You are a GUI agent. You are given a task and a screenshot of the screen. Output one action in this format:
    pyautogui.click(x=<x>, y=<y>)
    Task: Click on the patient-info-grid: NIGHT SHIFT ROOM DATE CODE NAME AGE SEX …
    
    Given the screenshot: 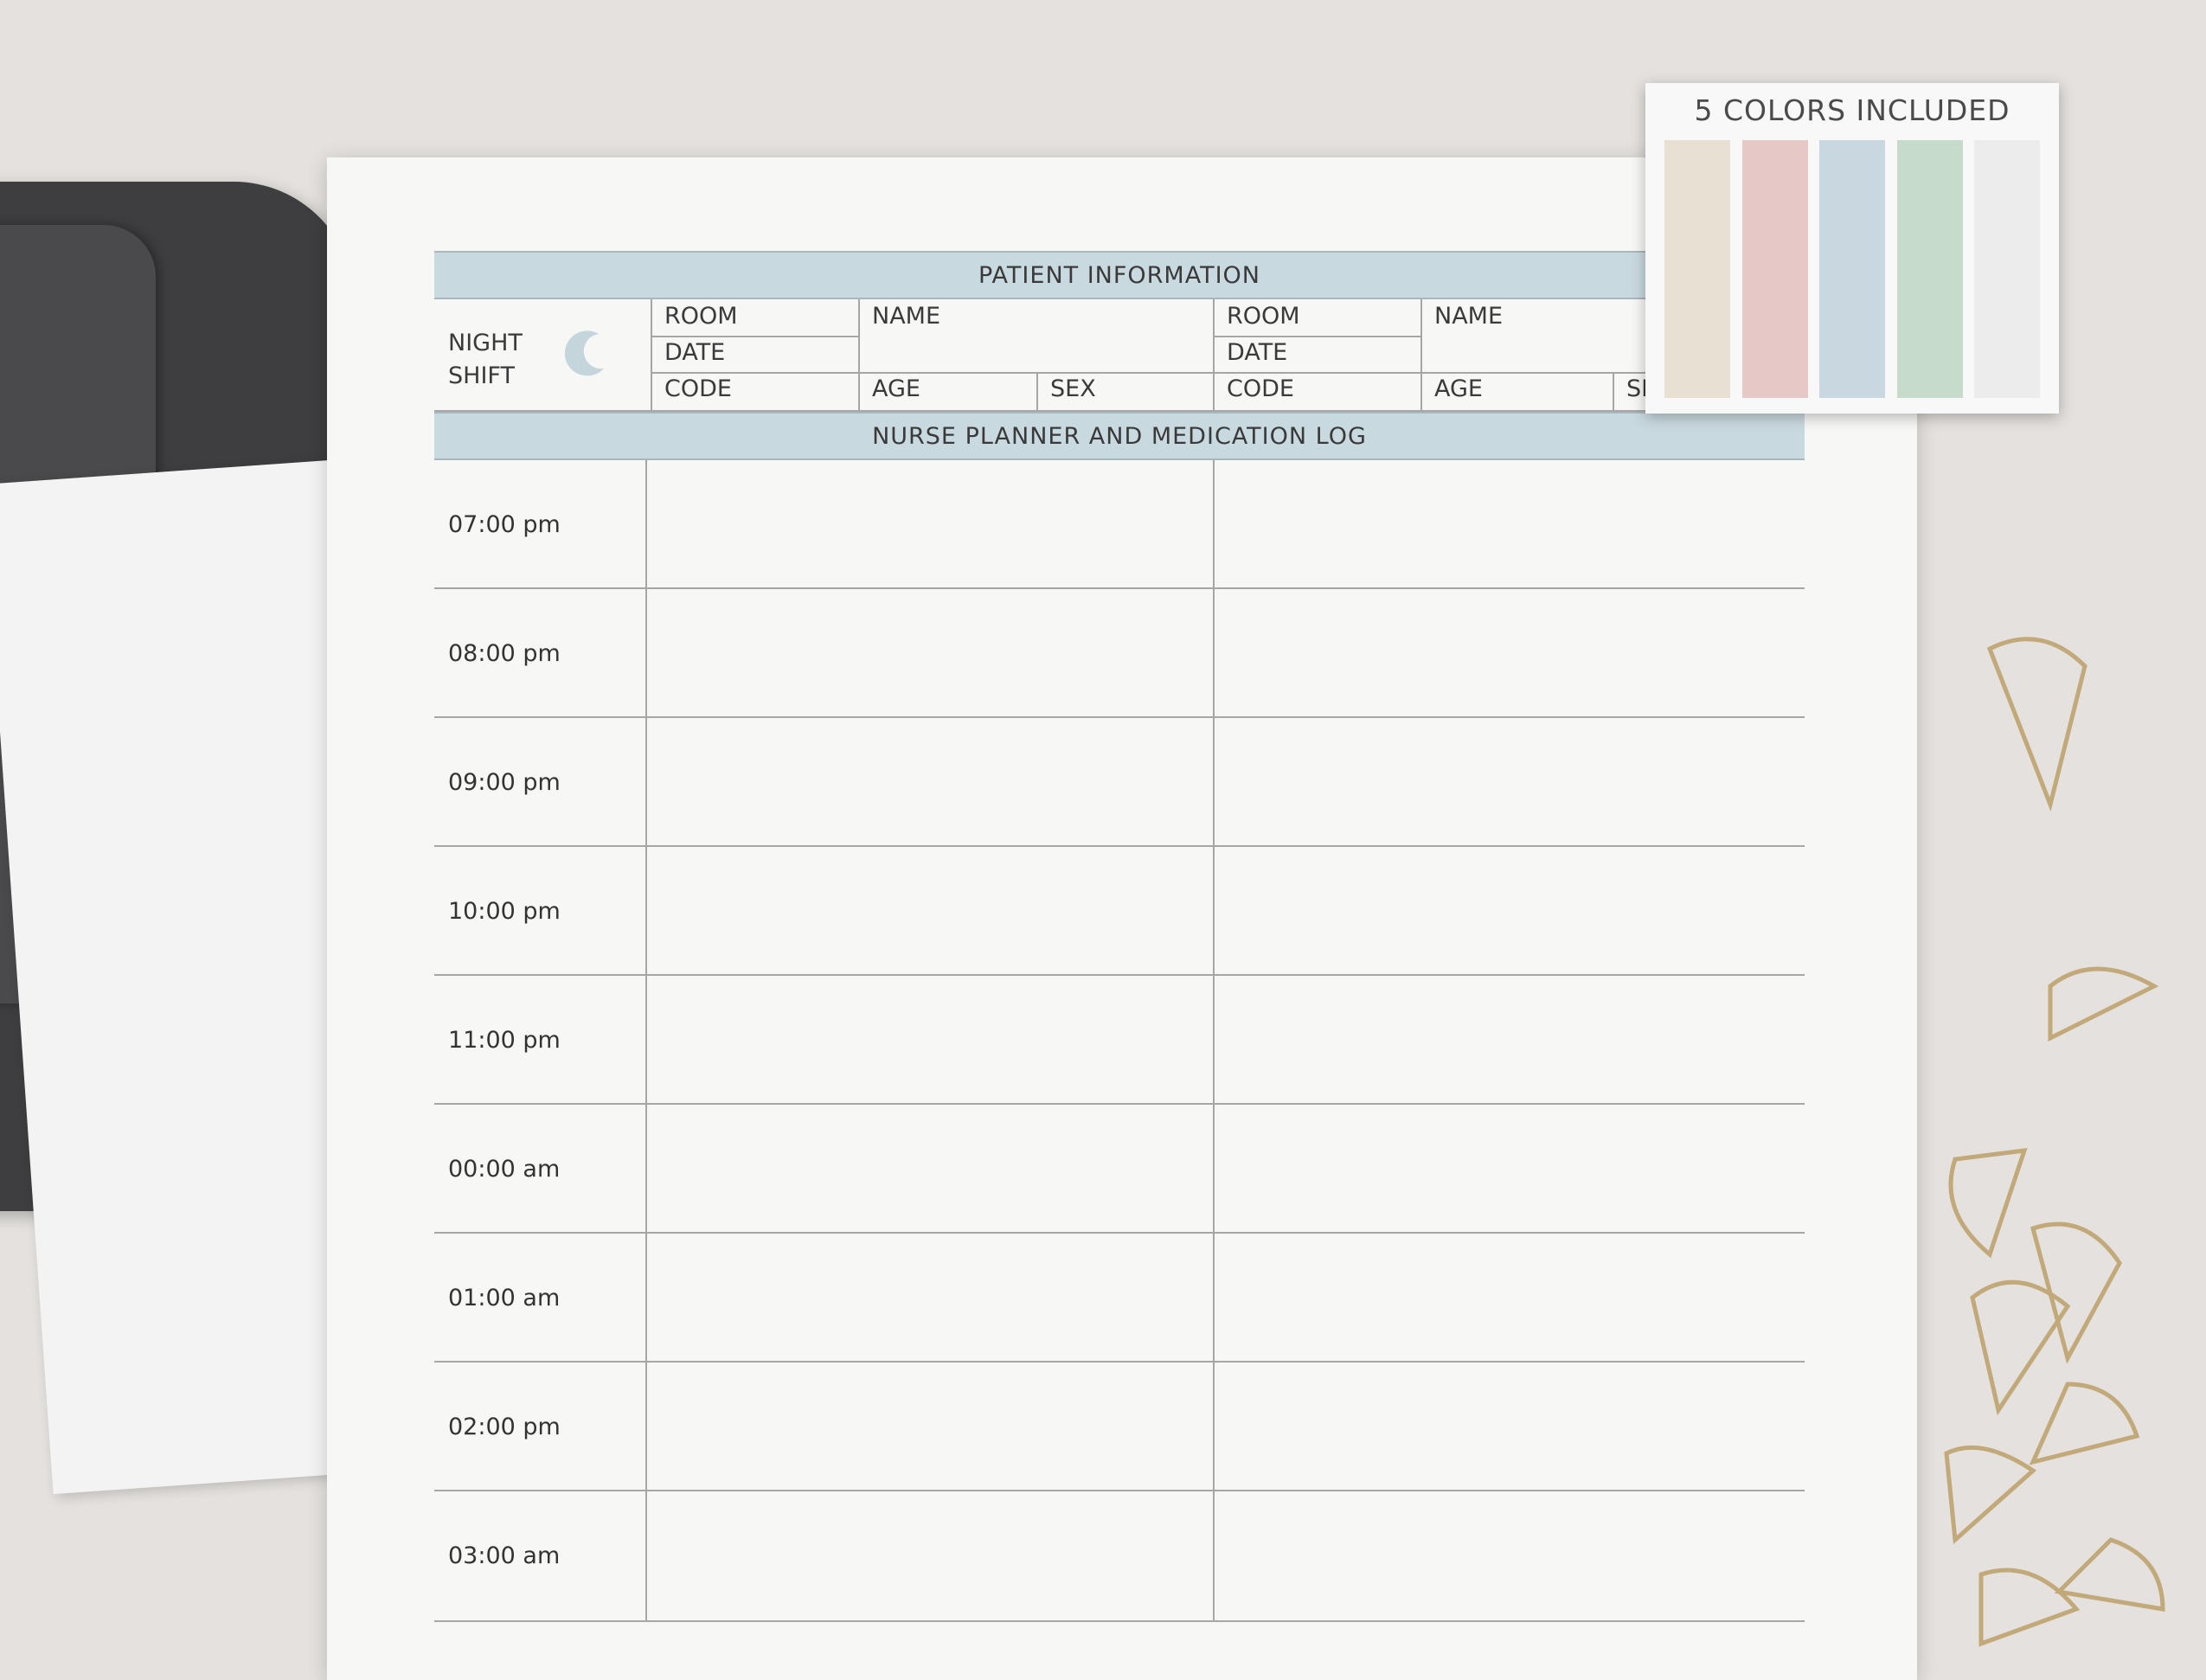 What is the action you would take?
    pyautogui.click(x=1119, y=355)
    